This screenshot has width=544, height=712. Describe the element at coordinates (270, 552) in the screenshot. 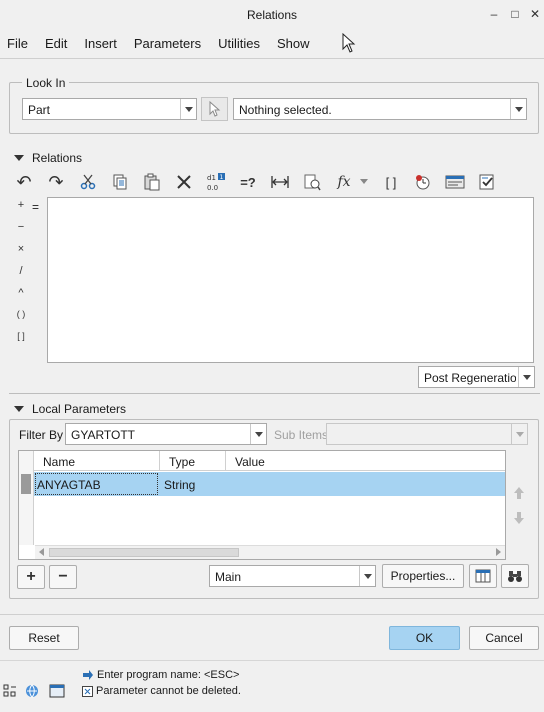

I see `horizontal-scrollbar` at that location.